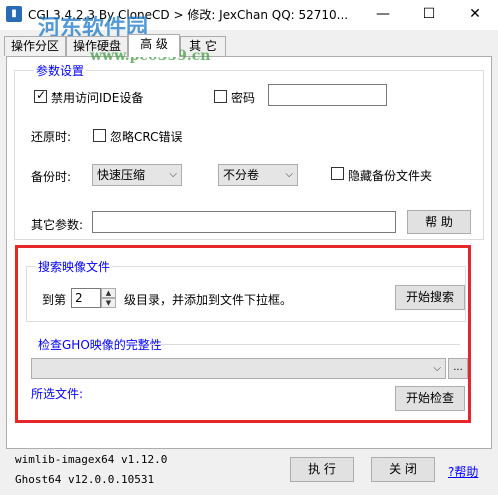  I want to click on search-group-title: 搜索映像文件, so click(74, 266).